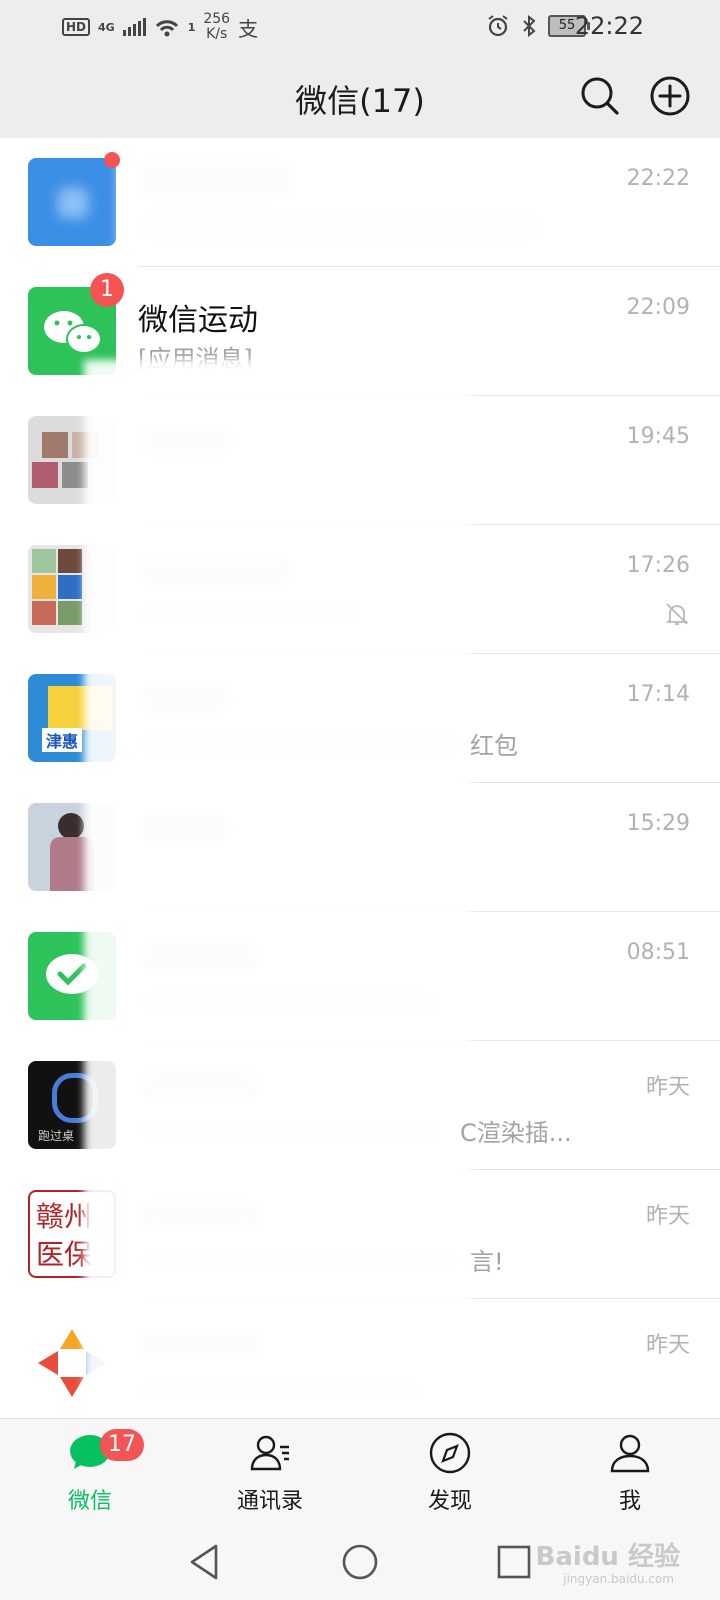  I want to click on status-right-icons: 55, so click(538, 26).